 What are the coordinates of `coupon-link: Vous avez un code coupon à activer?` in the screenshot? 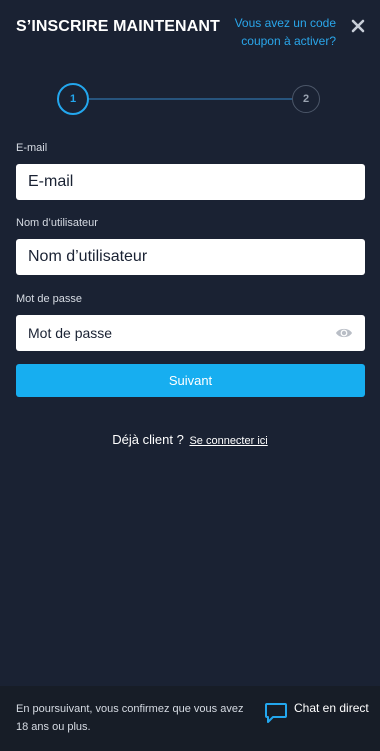 It's located at (276, 32).